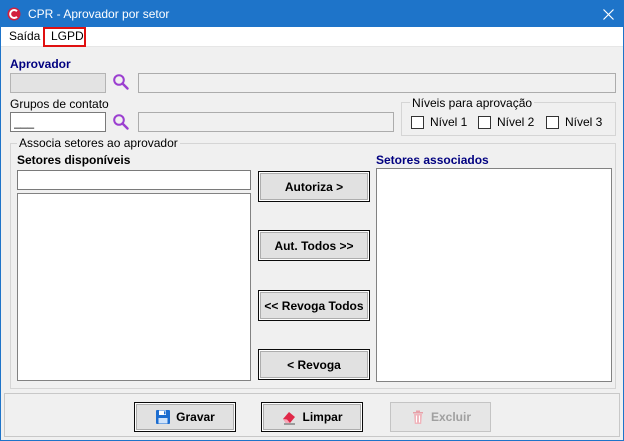  I want to click on revoga-button: < Revoga, so click(314, 364).